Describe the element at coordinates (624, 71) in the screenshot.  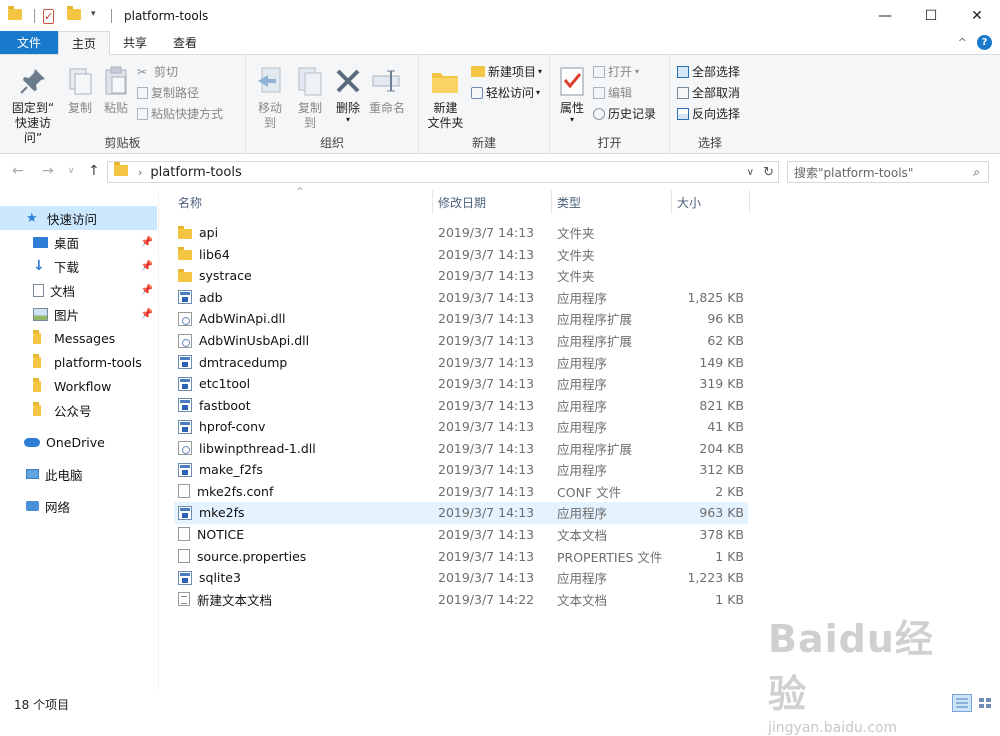
I see `open-button: 打开 ▾` at that location.